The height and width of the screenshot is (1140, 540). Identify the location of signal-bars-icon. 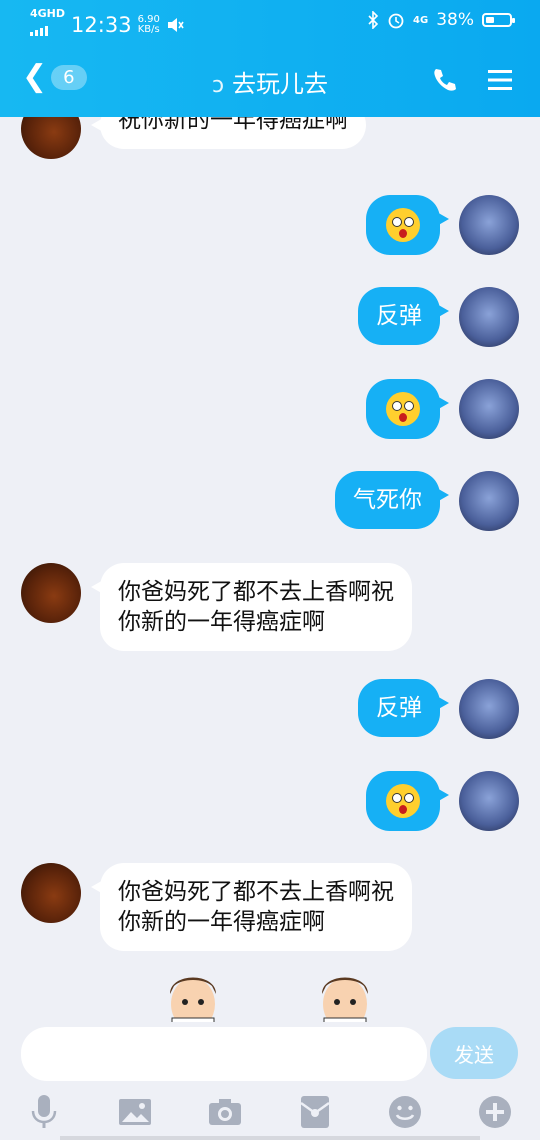
(39, 31).